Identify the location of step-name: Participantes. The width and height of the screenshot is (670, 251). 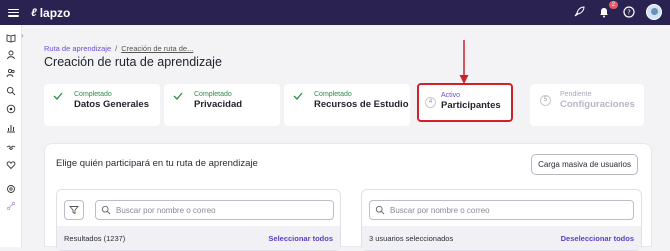
(471, 105).